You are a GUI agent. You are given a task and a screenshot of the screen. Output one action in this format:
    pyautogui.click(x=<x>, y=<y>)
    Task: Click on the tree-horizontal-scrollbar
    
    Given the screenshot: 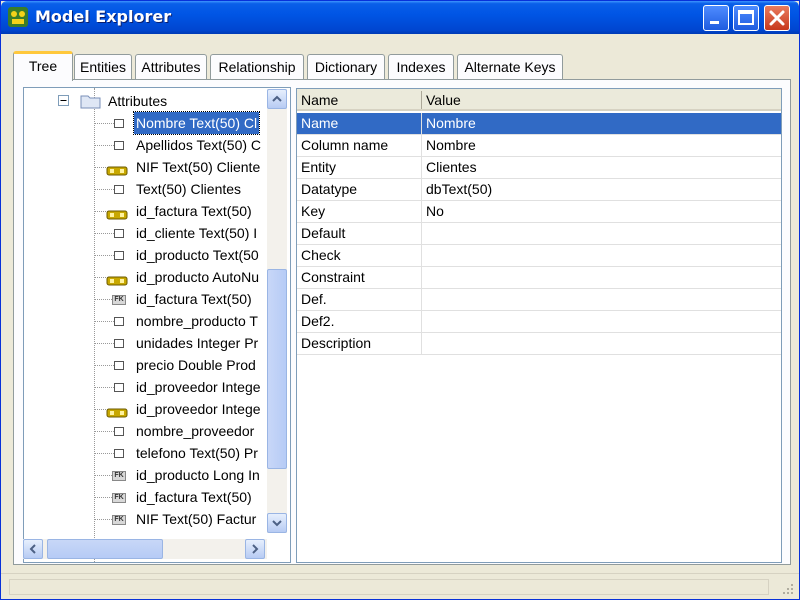 What is the action you would take?
    pyautogui.click(x=145, y=549)
    